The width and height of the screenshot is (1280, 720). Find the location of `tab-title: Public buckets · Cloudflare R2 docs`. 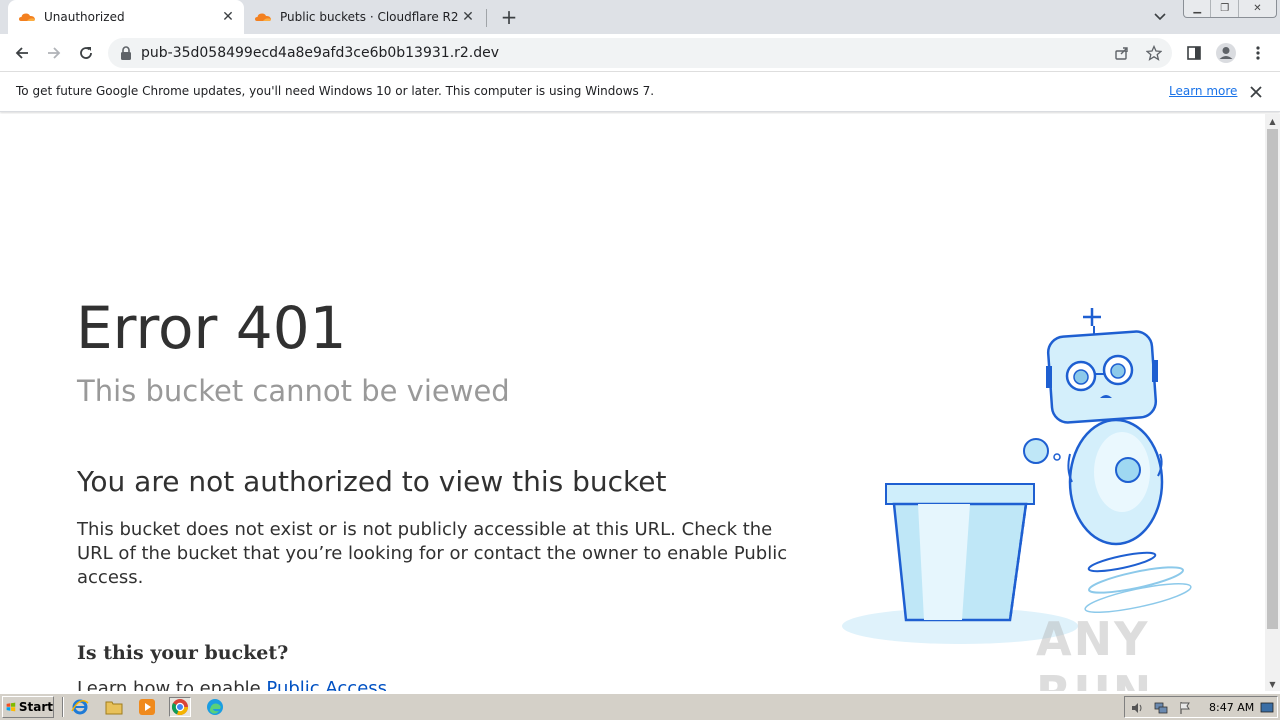

tab-title: Public buckets · Cloudflare R2 docs is located at coordinates (369, 17).